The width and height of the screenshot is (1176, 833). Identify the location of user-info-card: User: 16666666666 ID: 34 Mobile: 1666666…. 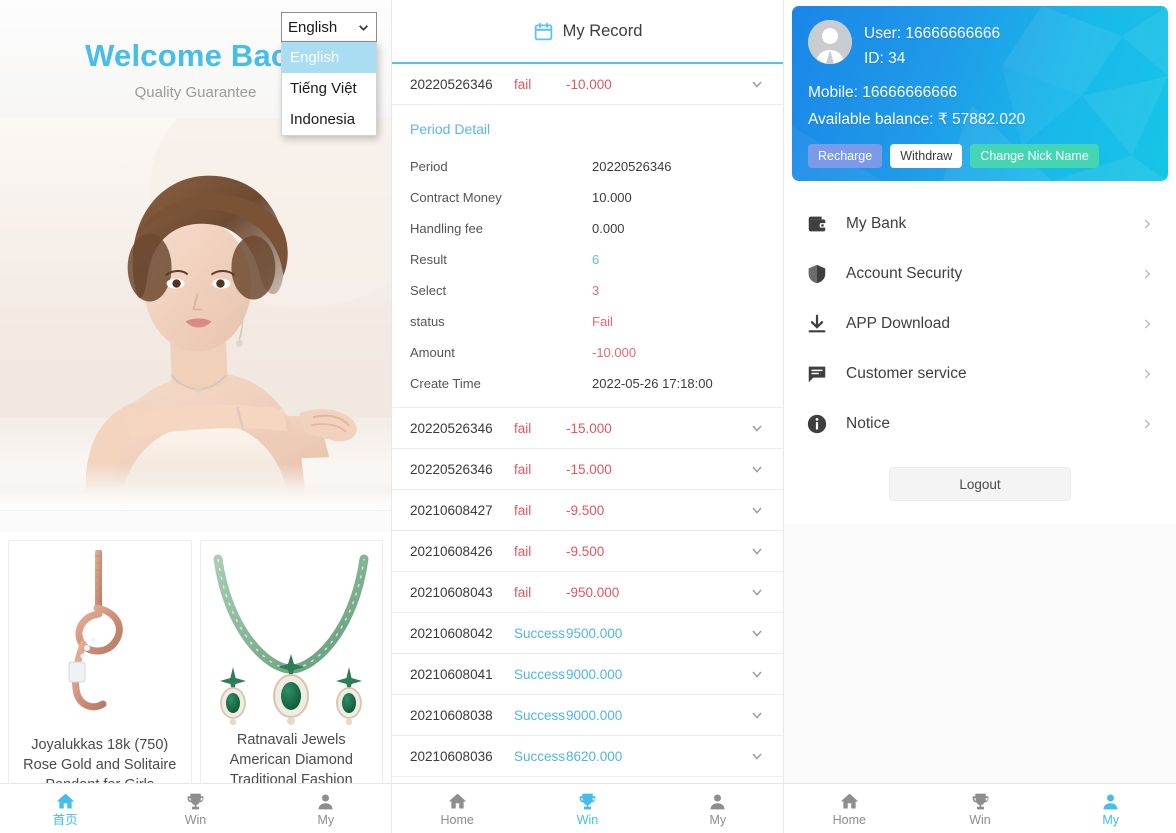
(980, 93).